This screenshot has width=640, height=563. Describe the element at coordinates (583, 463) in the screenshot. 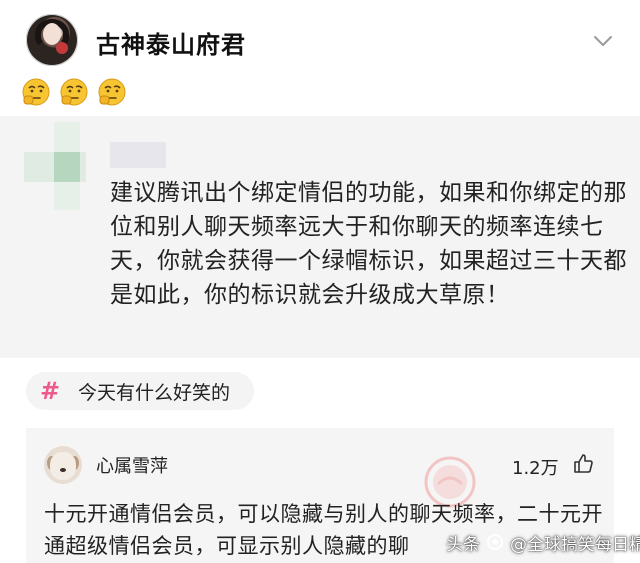

I see `thumbs-up-icon` at that location.